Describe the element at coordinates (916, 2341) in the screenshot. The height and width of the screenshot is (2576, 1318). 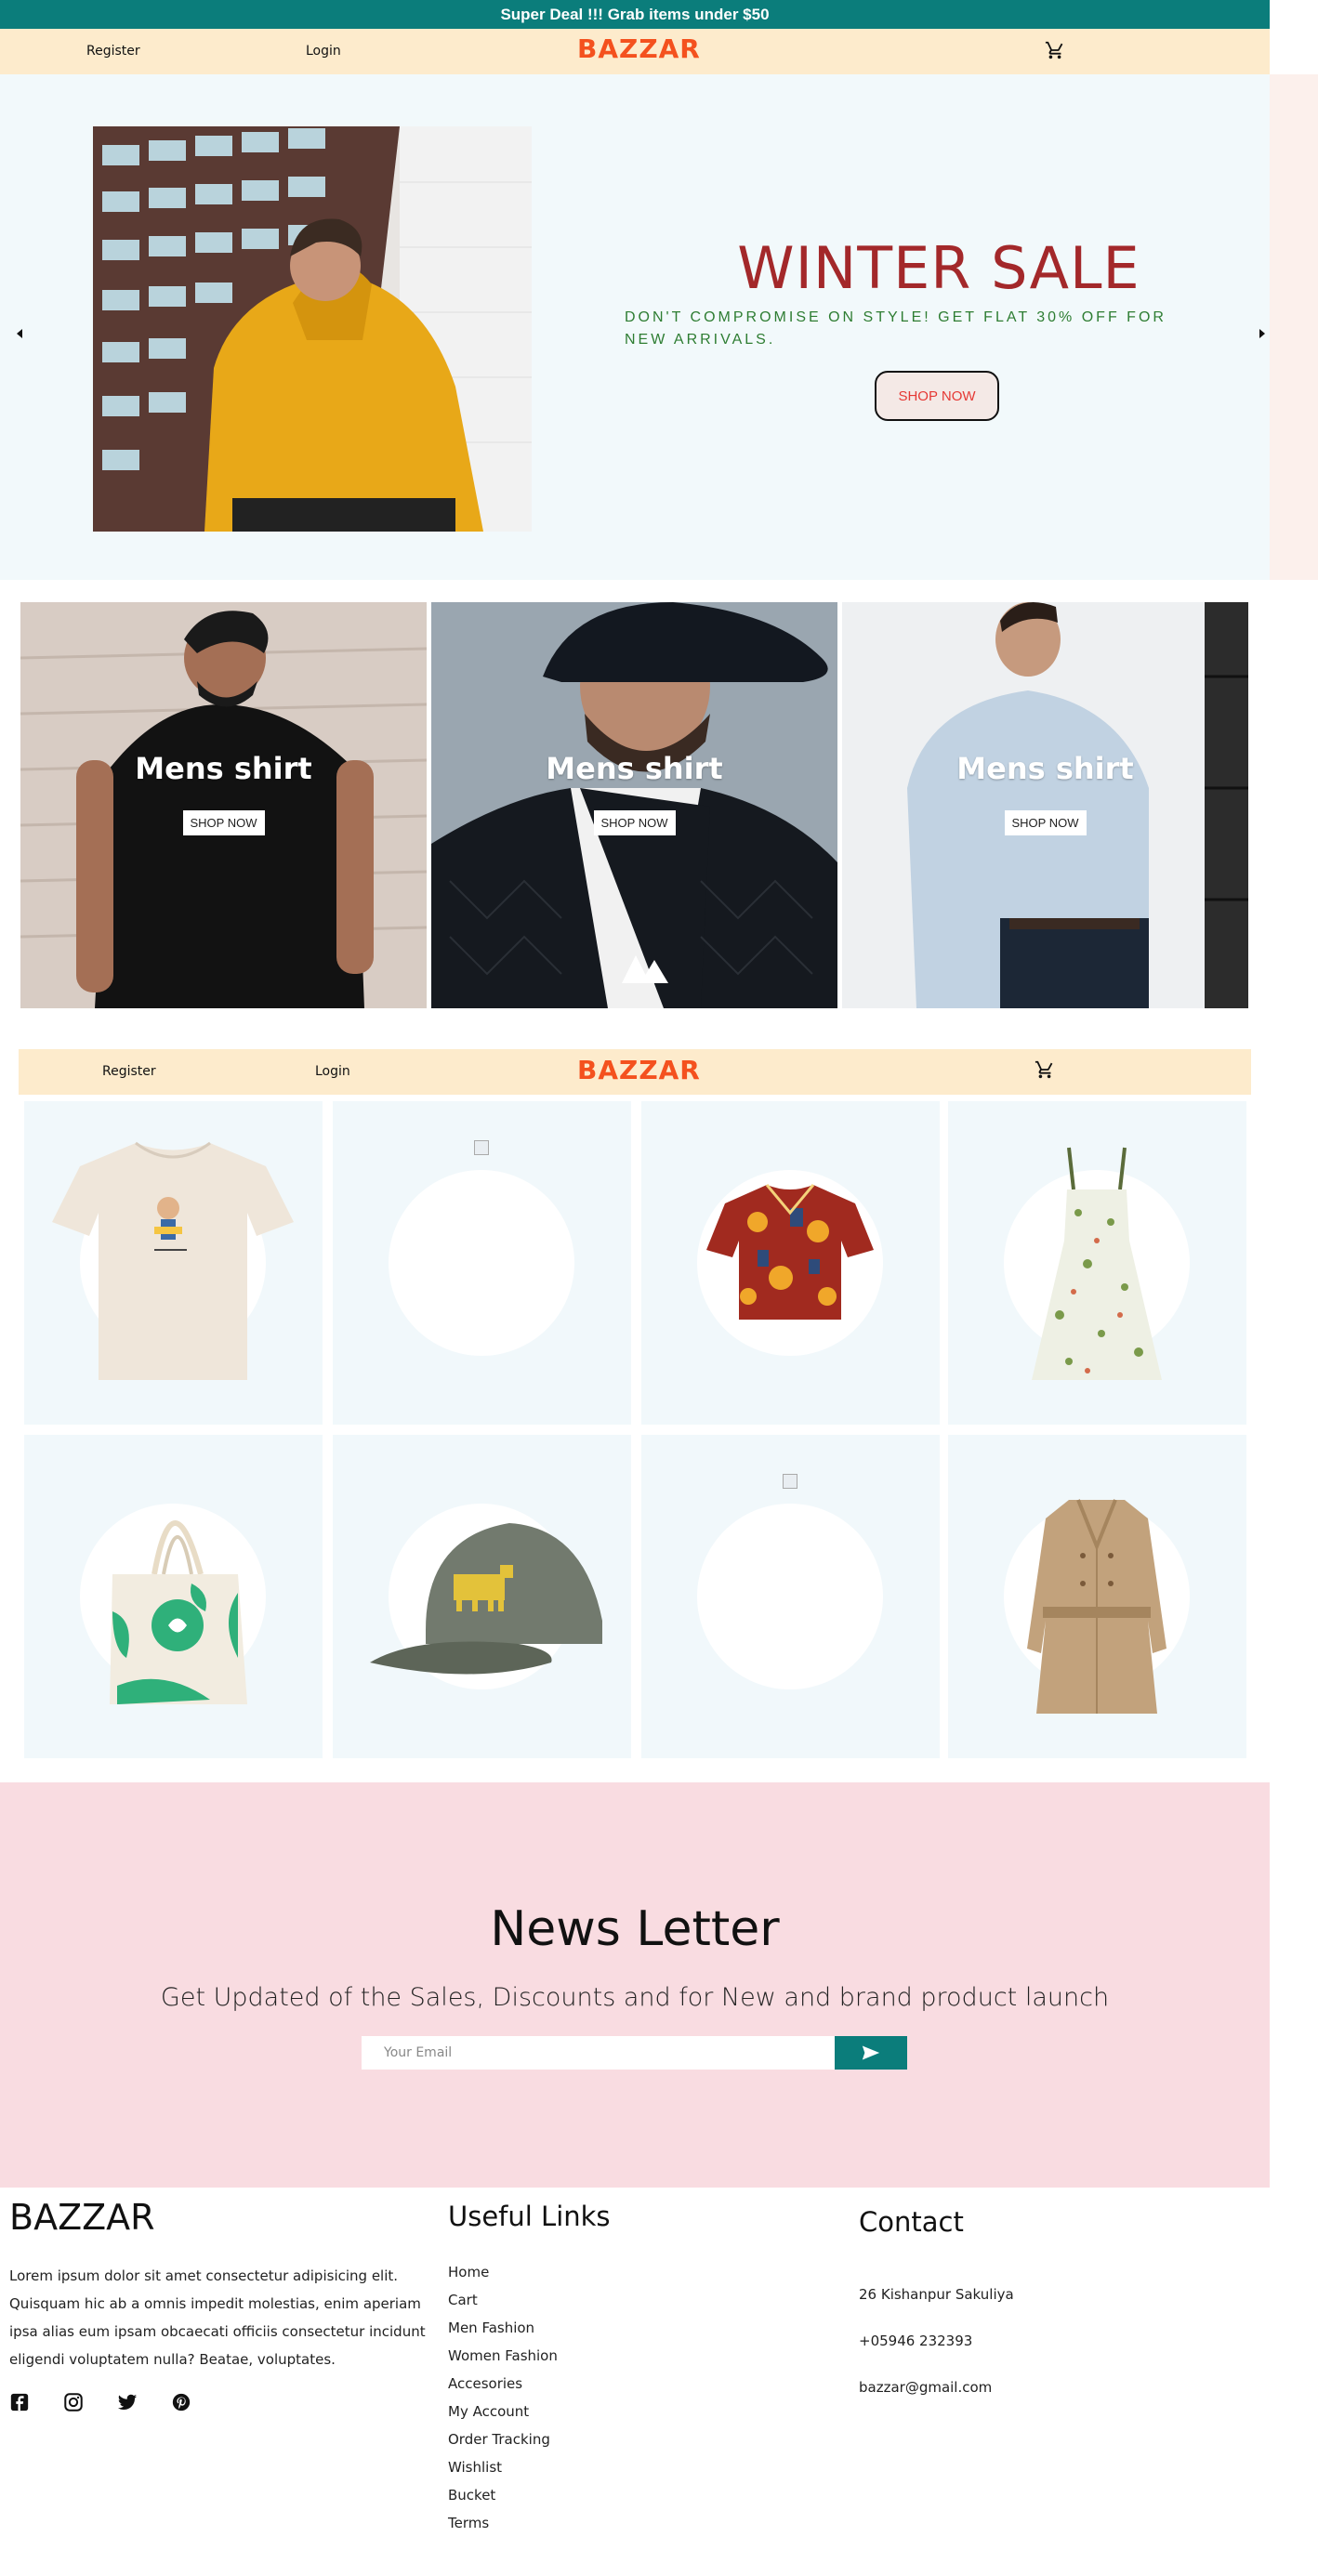
I see `footer-phone: +05946 232393` at that location.